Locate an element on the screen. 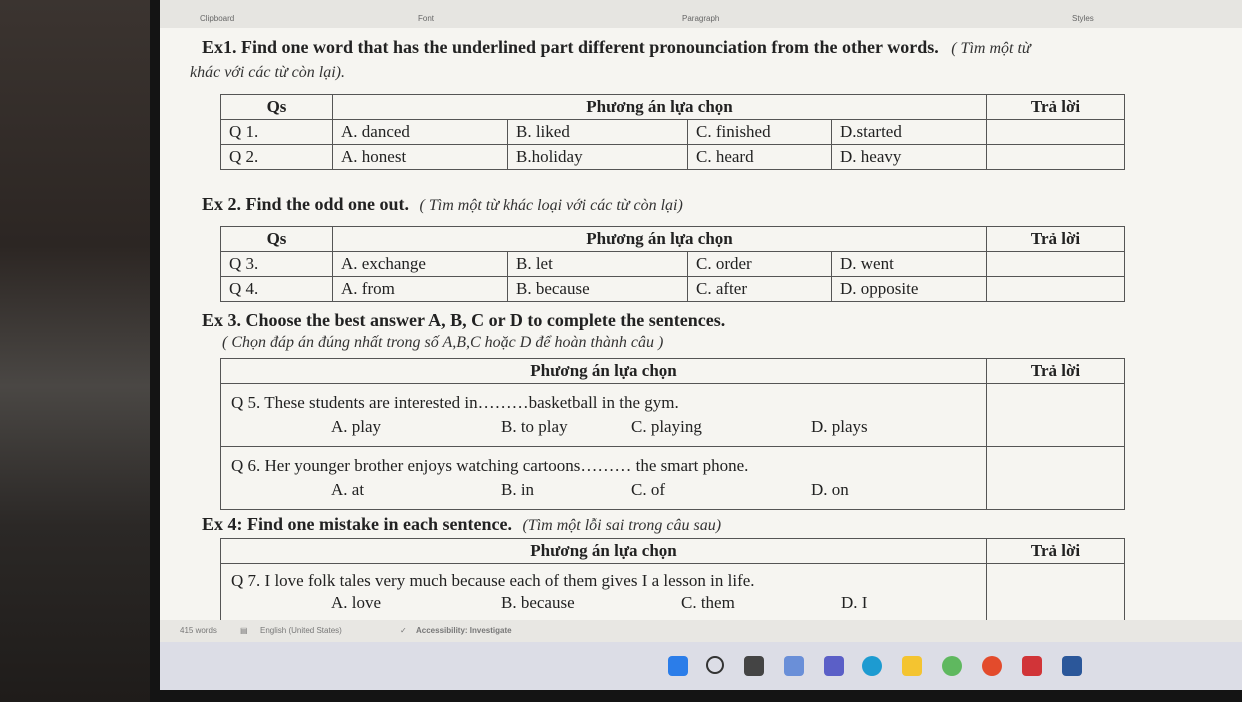 This screenshot has width=1242, height=702. option-d: D. heavy is located at coordinates (909, 157).